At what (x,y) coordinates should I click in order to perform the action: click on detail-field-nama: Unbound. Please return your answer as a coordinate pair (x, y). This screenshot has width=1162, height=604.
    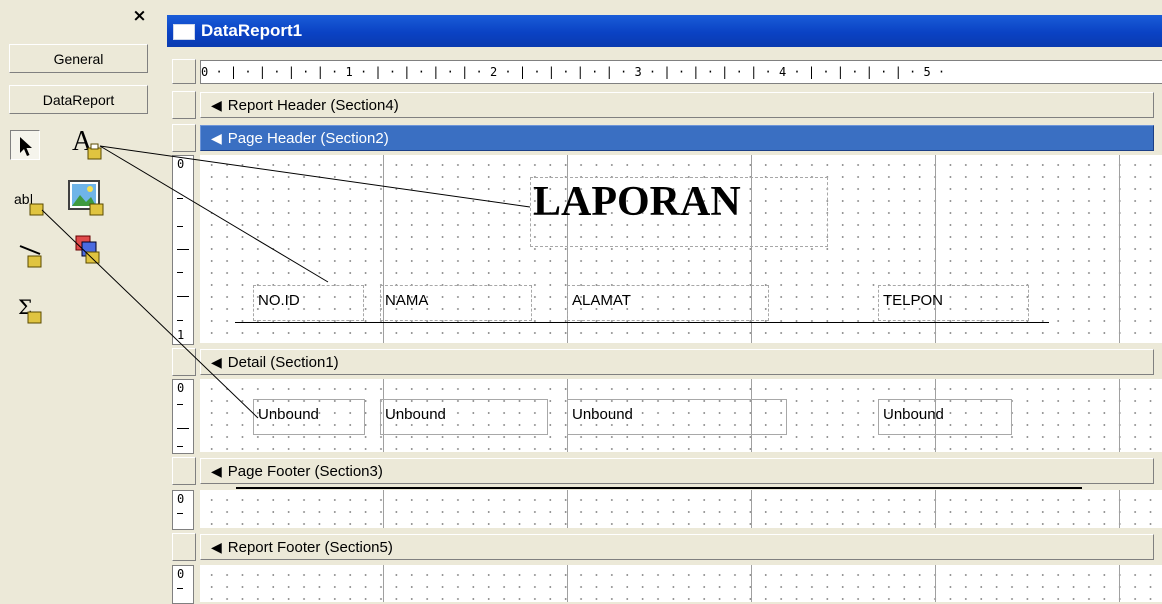
    Looking at the image, I should click on (464, 417).